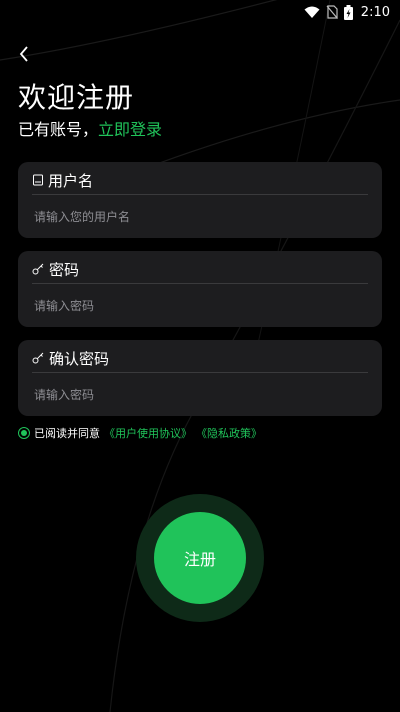 Image resolution: width=400 pixels, height=712 pixels. Describe the element at coordinates (76, 97) in the screenshot. I see `page-title: 欢迎注册` at that location.